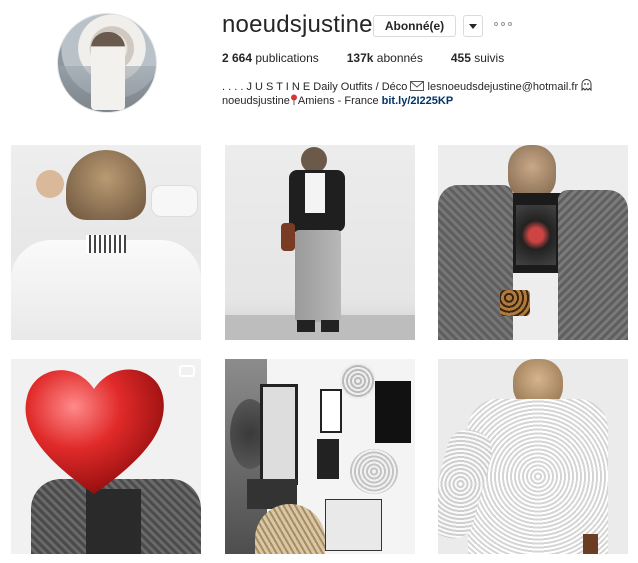 Image resolution: width=638 pixels, height=563 pixels. I want to click on heart-balloon, so click(94, 431).